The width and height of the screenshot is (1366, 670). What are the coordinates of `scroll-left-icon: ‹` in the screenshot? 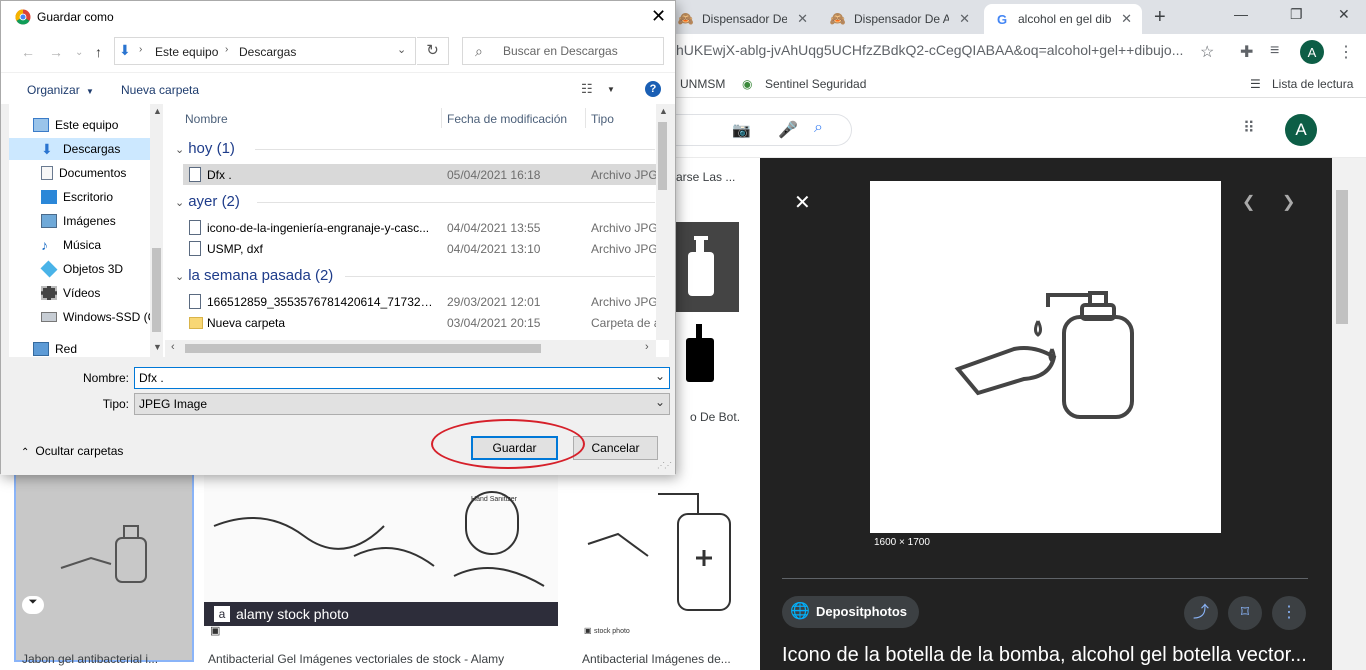 It's located at (173, 347).